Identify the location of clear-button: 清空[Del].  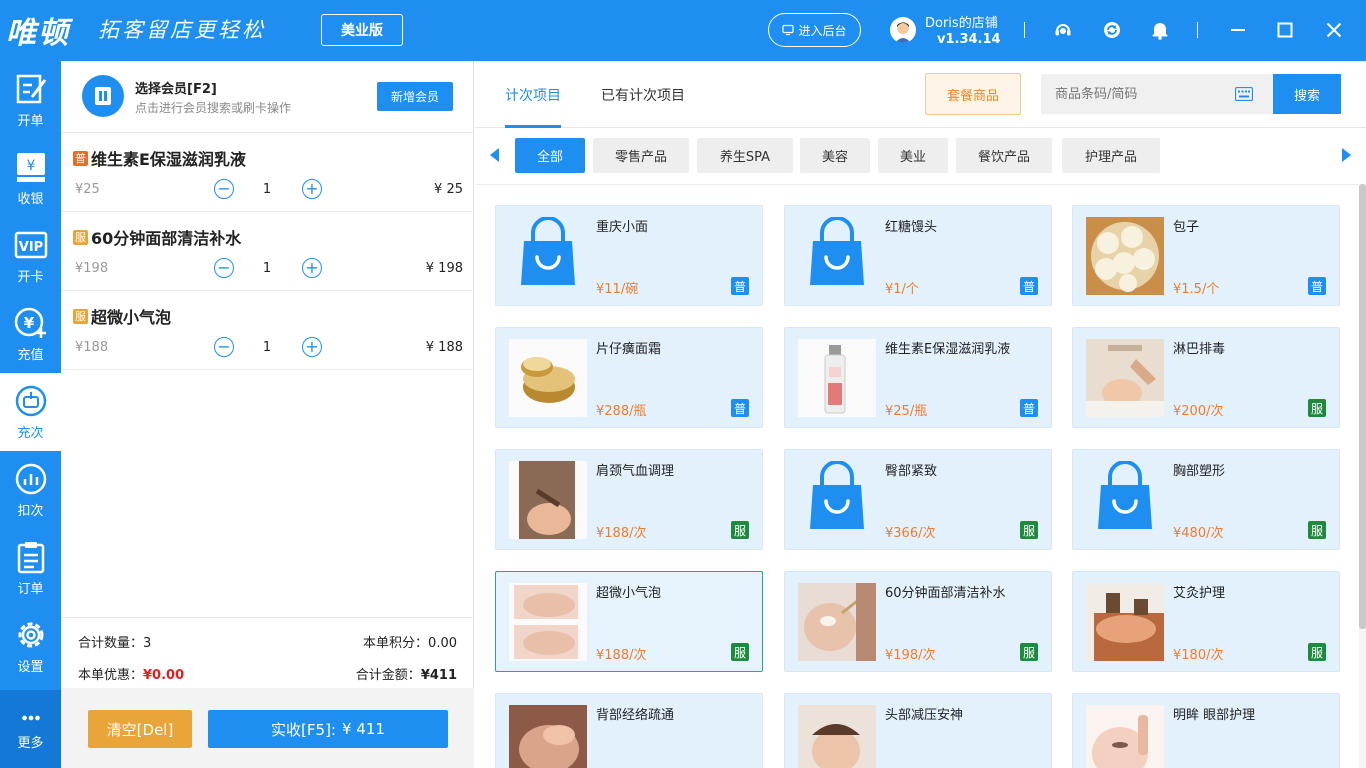
(140, 729).